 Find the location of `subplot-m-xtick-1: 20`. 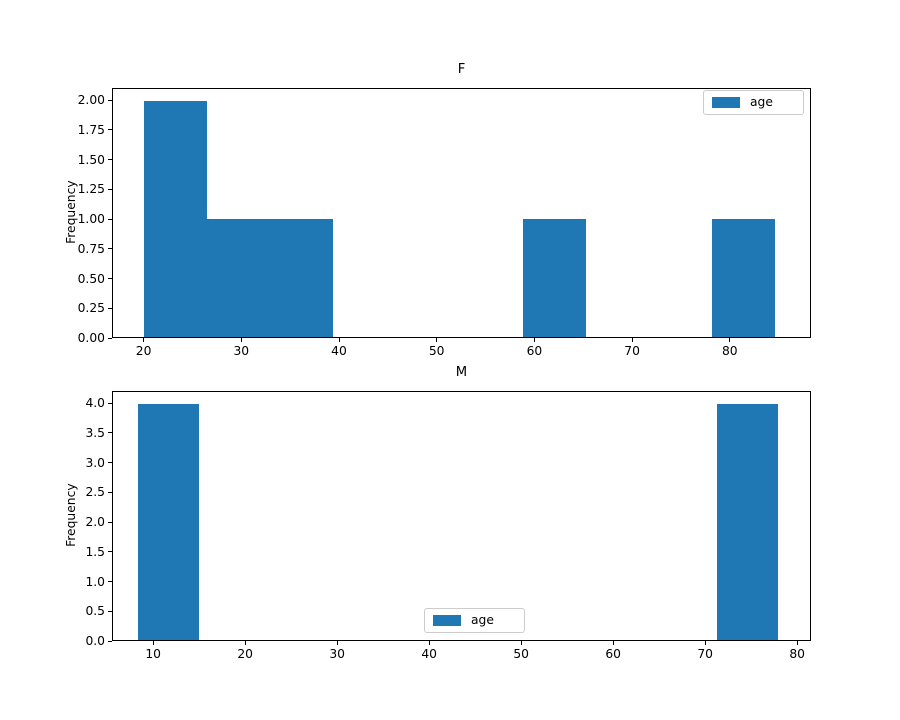

subplot-m-xtick-1: 20 is located at coordinates (245, 654).